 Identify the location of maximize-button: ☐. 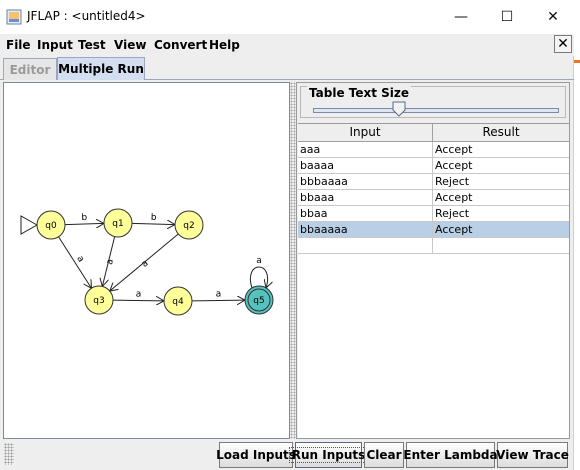
(507, 17).